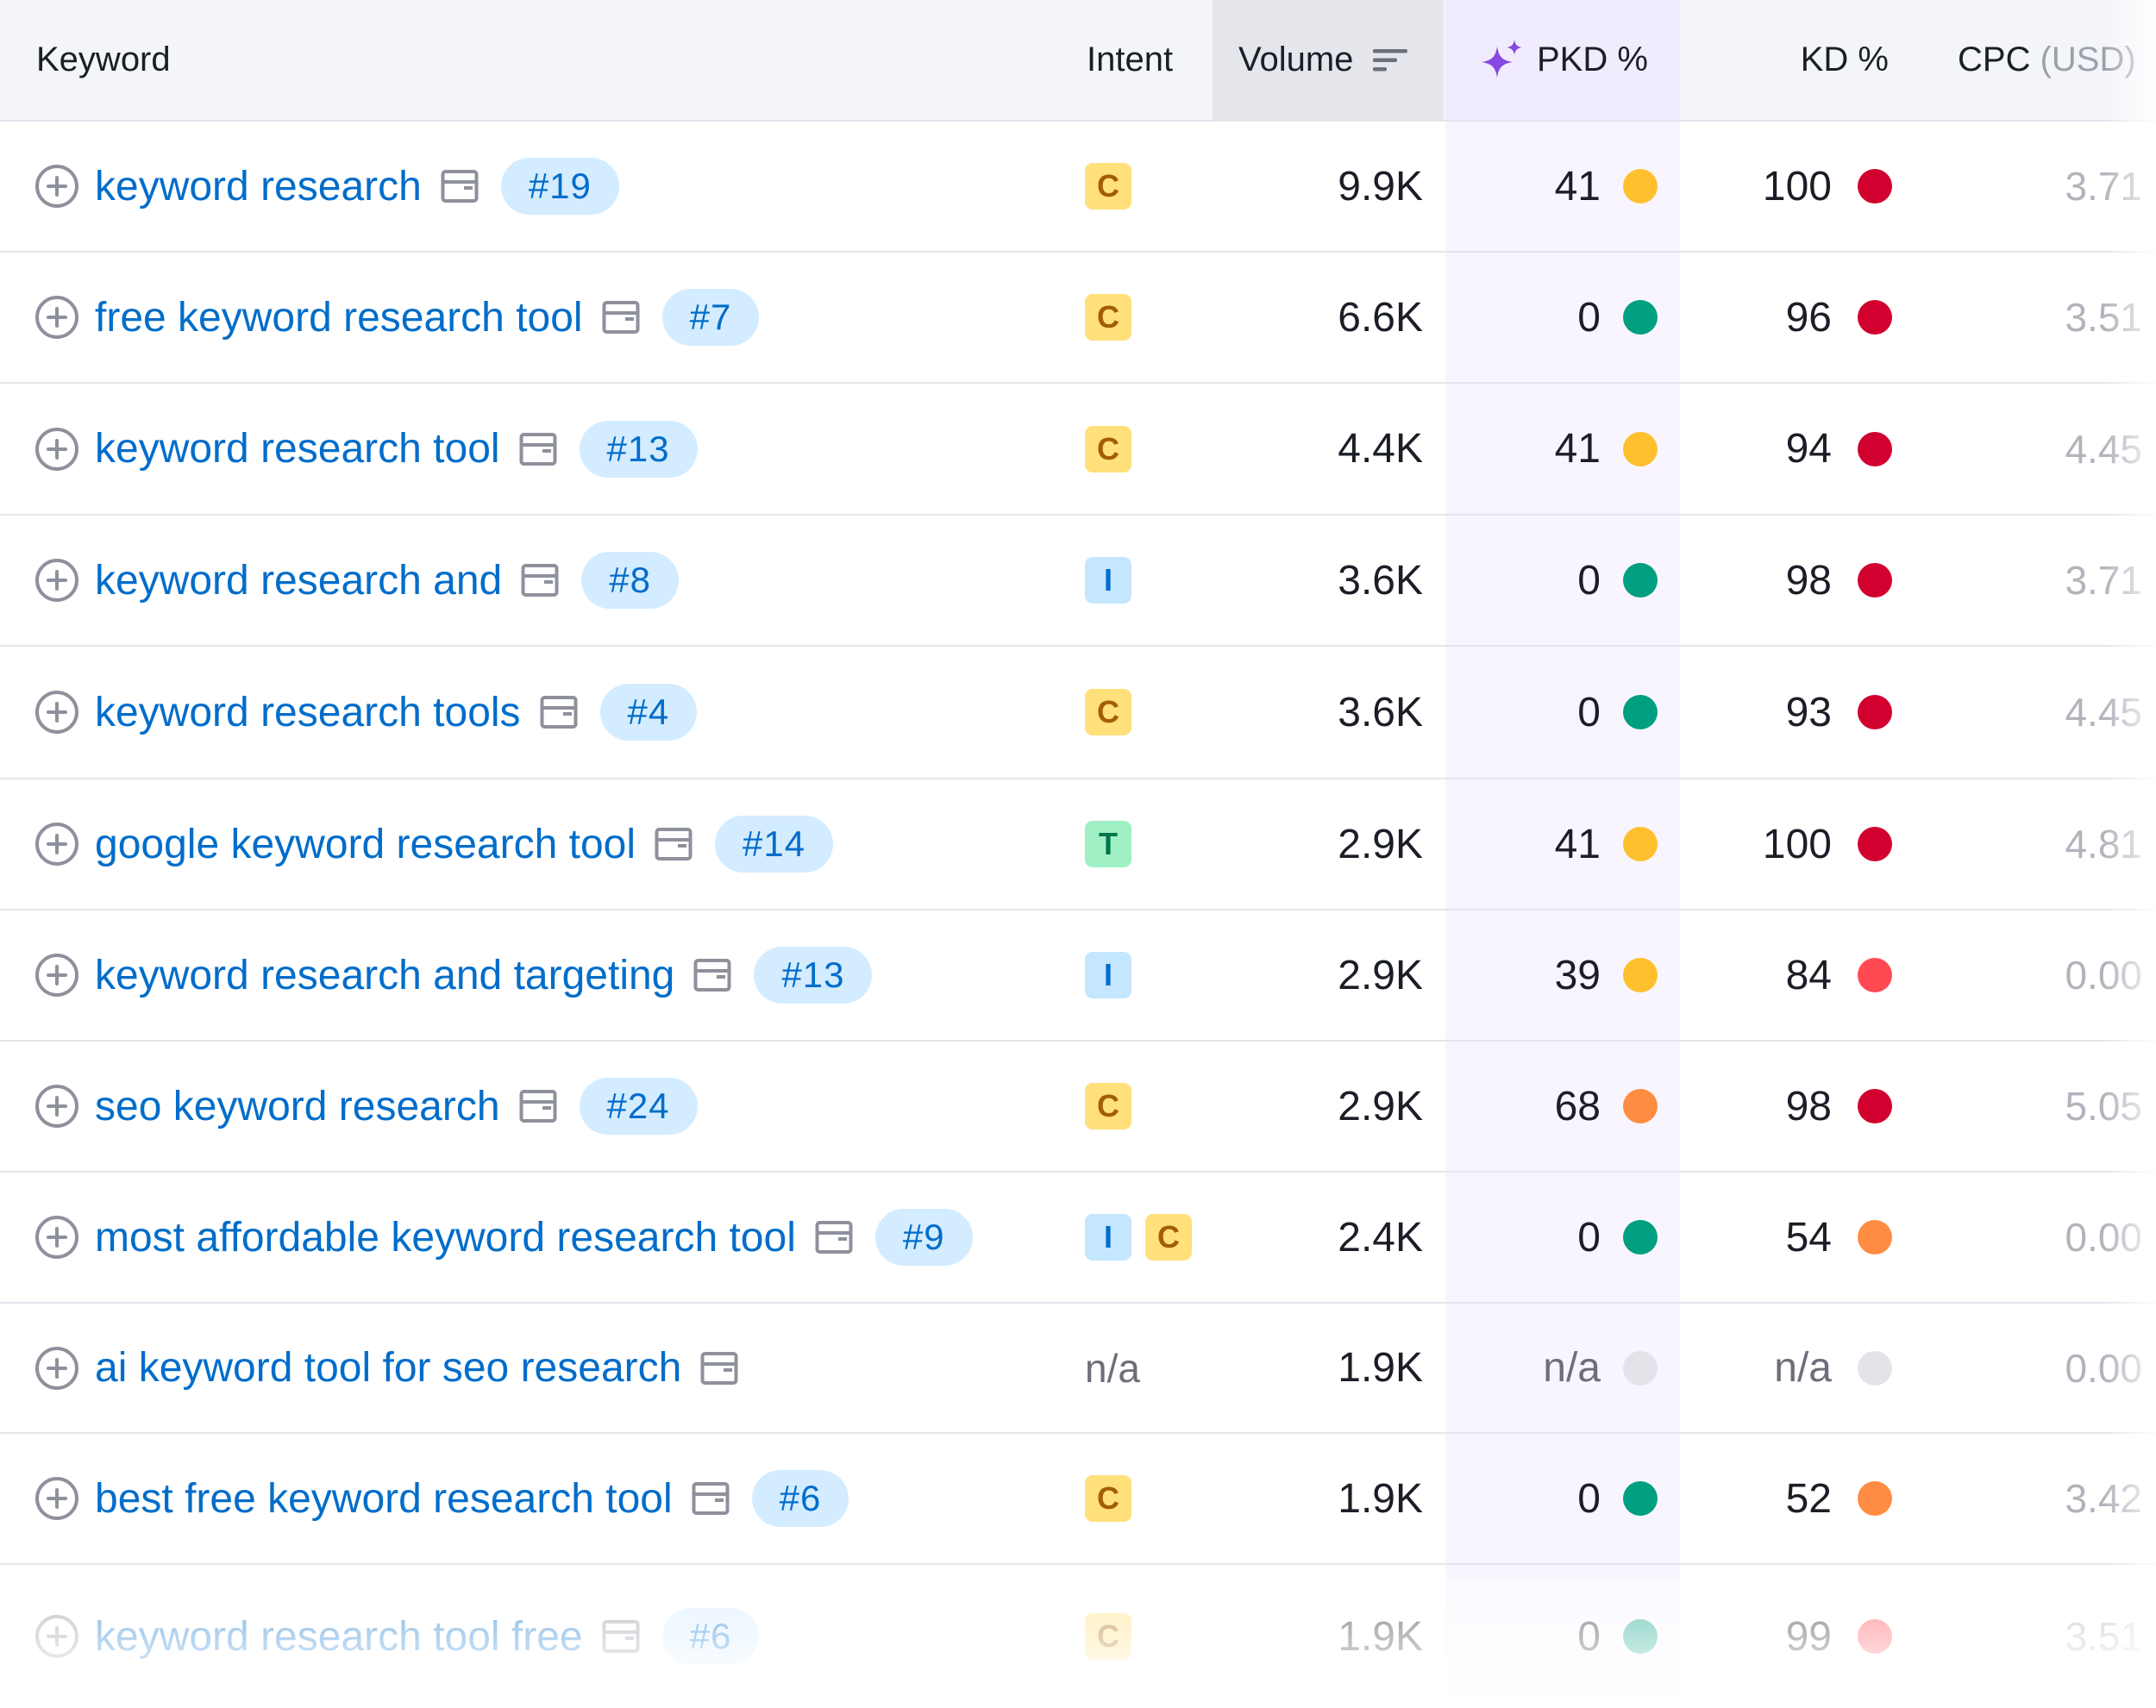 The image size is (2156, 1708). What do you see at coordinates (710, 317) in the screenshot?
I see `position-badge: #7` at bounding box center [710, 317].